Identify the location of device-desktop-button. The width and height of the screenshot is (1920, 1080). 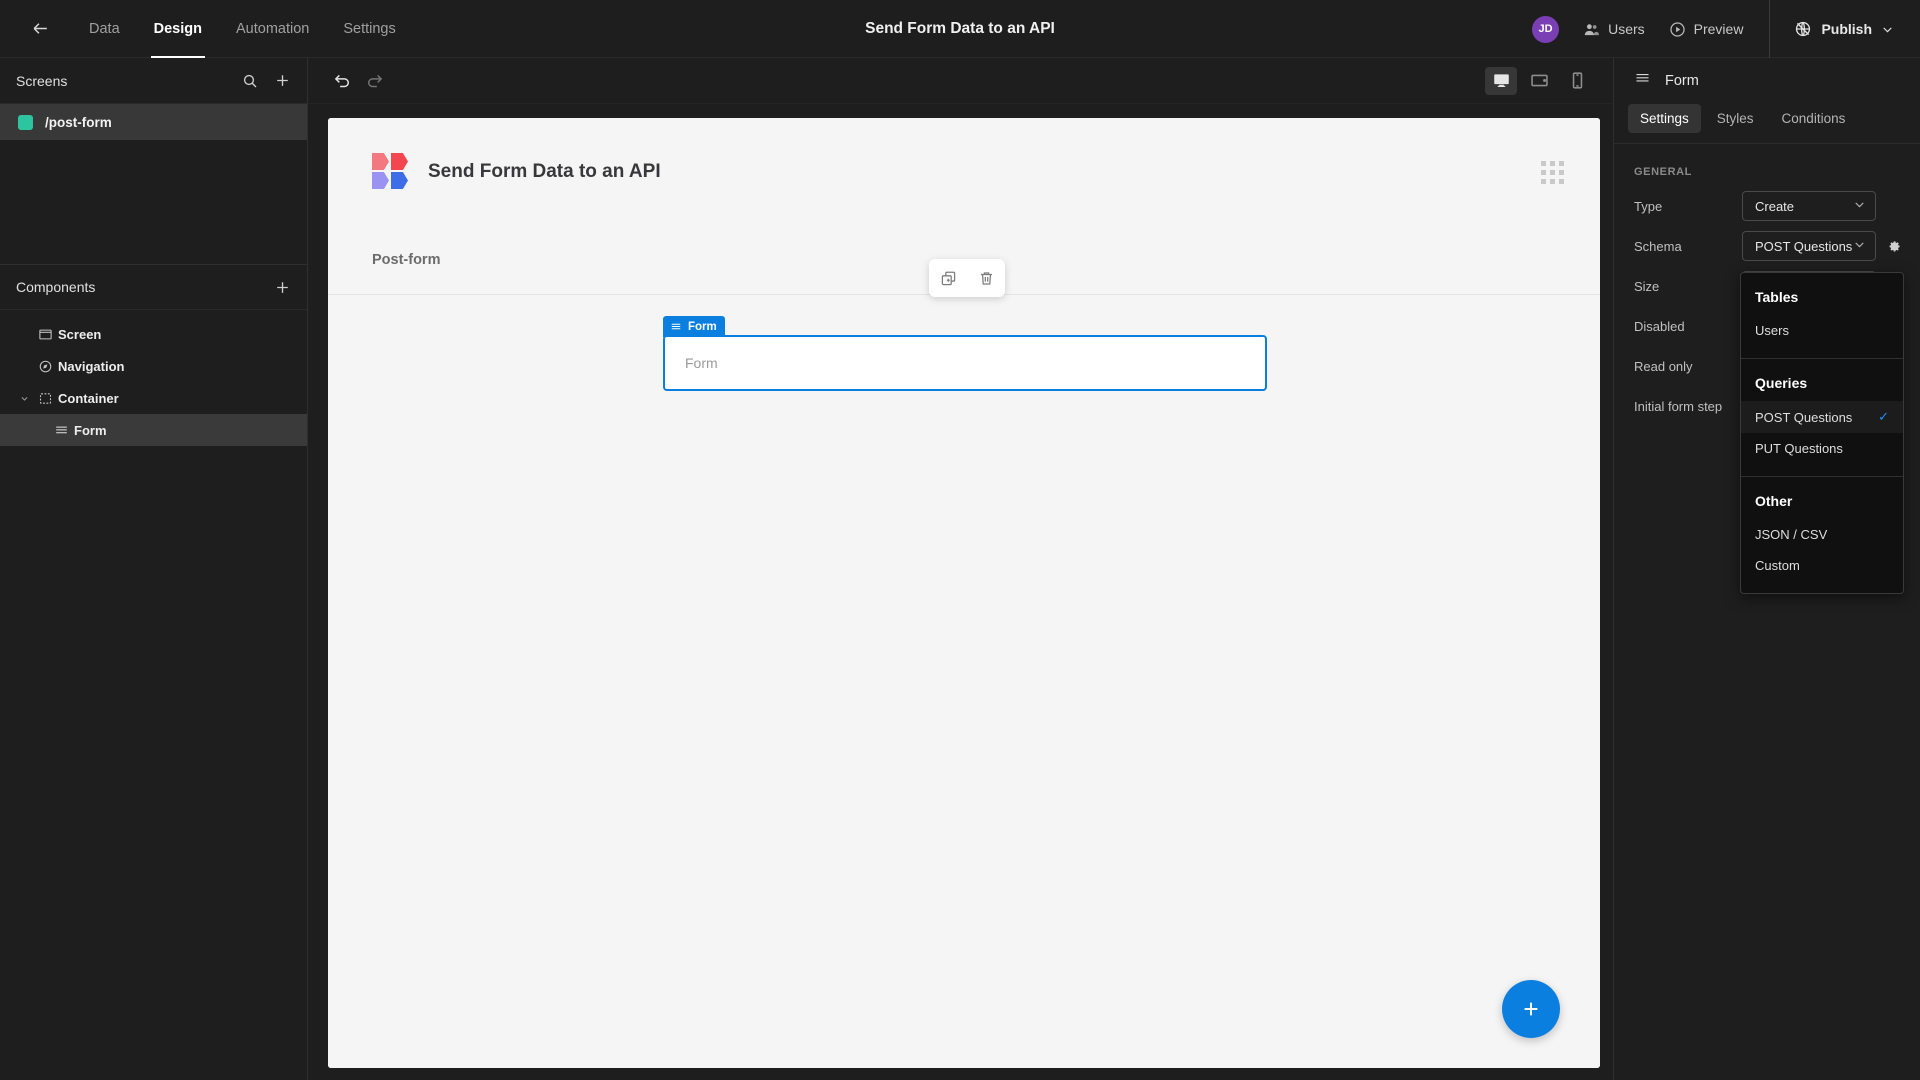
(1501, 80).